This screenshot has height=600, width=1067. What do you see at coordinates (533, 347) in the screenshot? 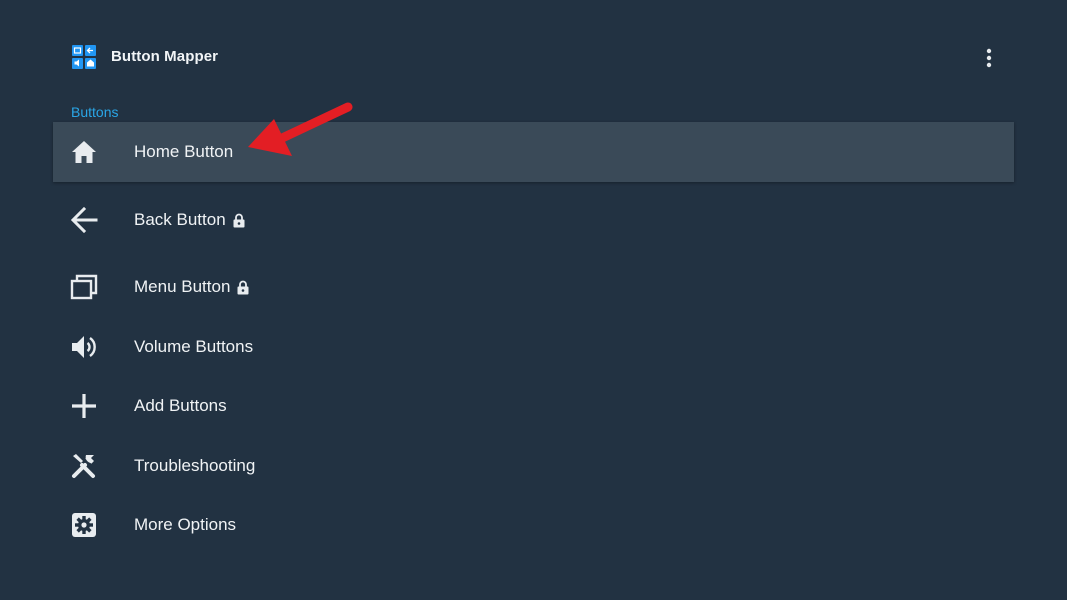
I see `menu-item-volume-buttons: Volume Buttons` at bounding box center [533, 347].